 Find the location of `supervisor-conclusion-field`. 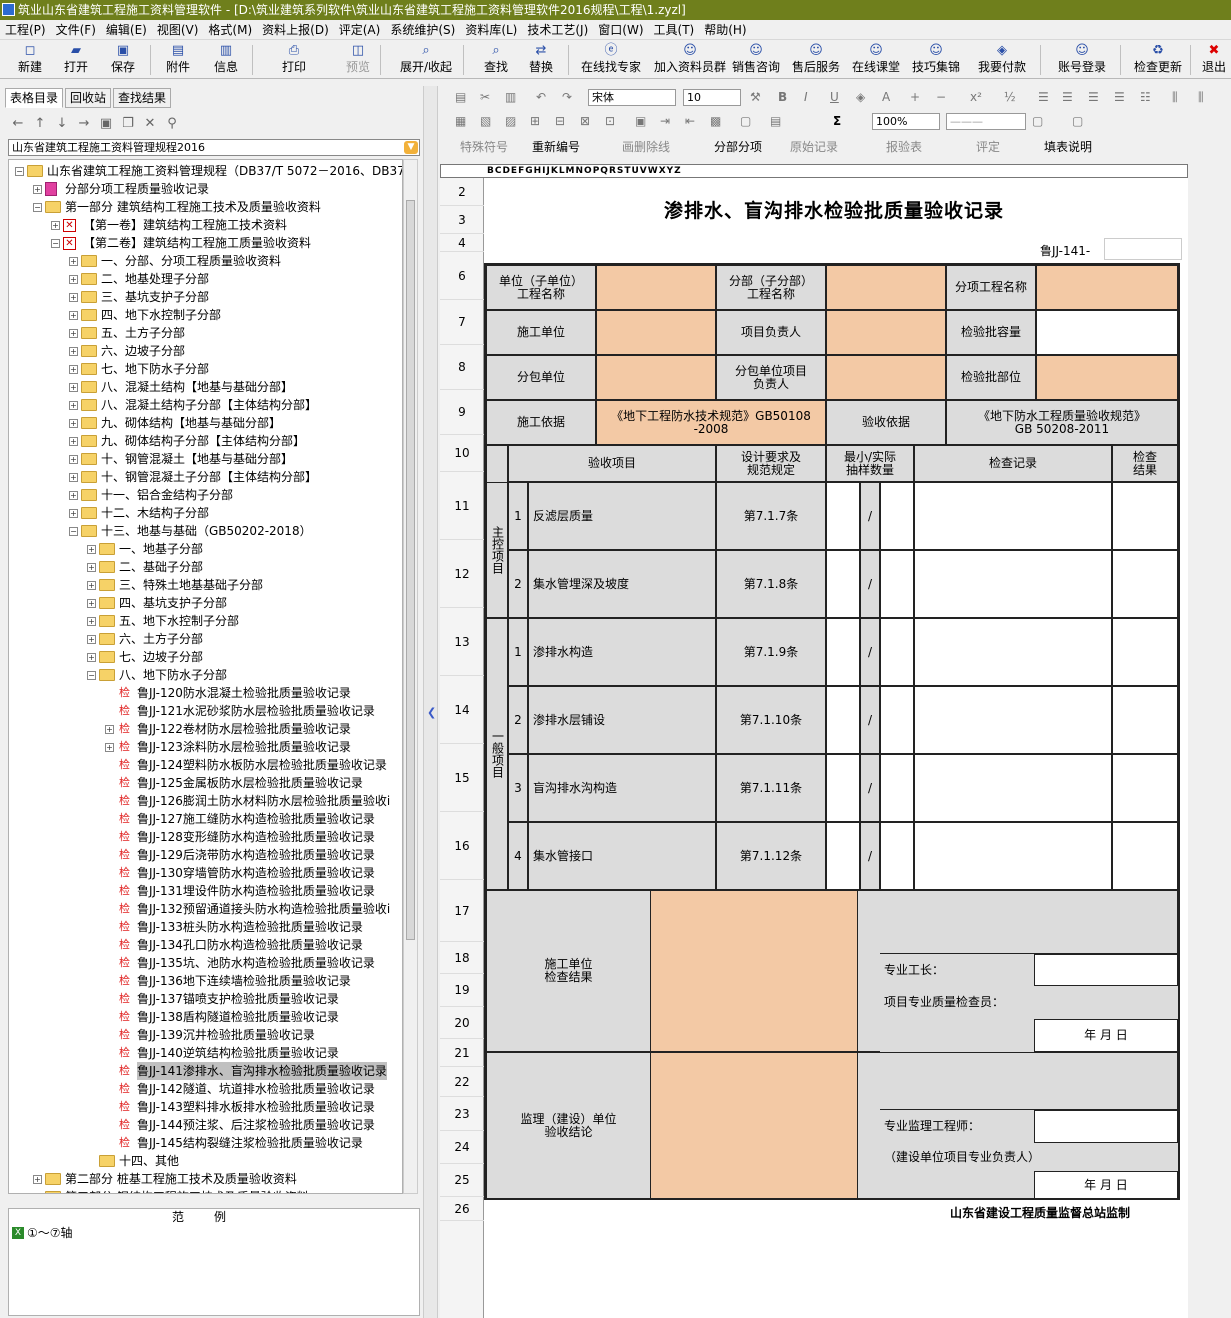

supervisor-conclusion-field is located at coordinates (754, 1126).